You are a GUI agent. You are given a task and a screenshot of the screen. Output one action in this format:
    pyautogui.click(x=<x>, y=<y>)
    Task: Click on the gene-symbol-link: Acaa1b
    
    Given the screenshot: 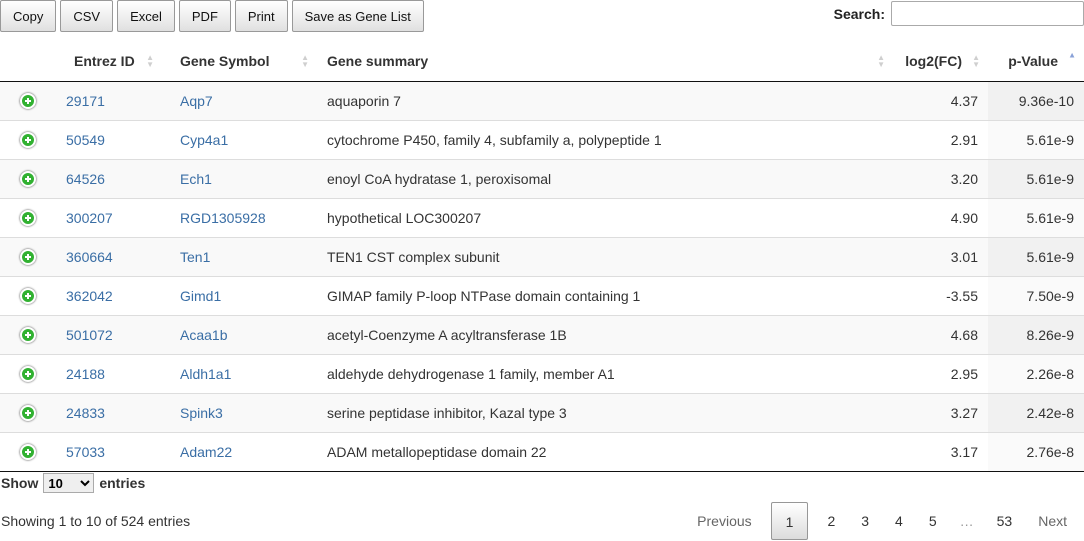 What is the action you would take?
    pyautogui.click(x=203, y=335)
    